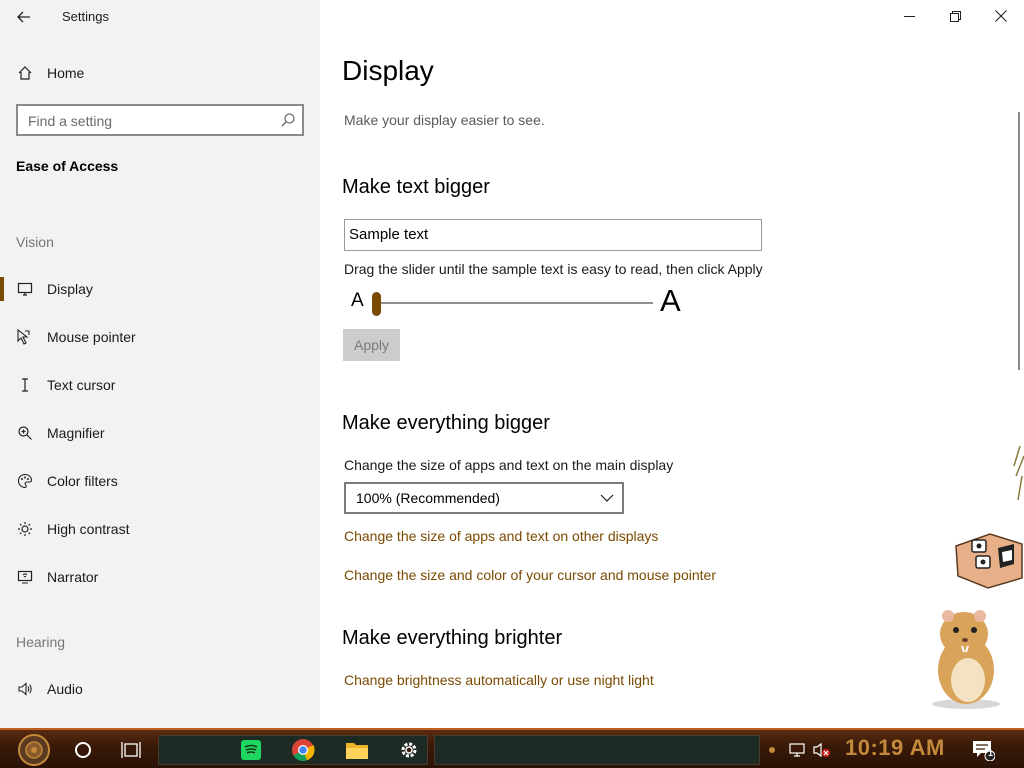 This screenshot has width=1024, height=768. Describe the element at coordinates (416, 187) in the screenshot. I see `heading-make-text-bigger: Make text bigger` at that location.